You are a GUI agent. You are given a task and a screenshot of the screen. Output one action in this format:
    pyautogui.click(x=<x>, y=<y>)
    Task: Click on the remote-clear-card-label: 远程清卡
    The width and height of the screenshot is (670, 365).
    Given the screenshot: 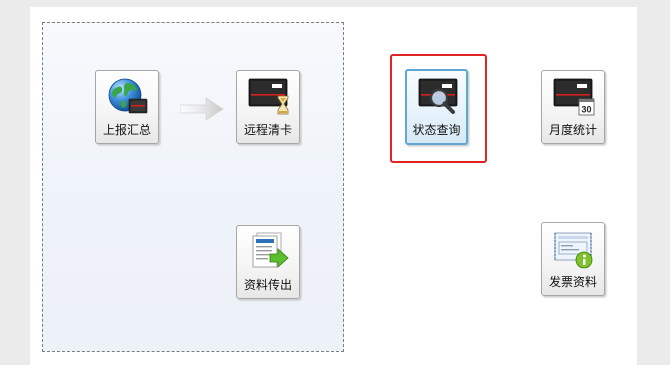 What is the action you would take?
    pyautogui.click(x=267, y=130)
    